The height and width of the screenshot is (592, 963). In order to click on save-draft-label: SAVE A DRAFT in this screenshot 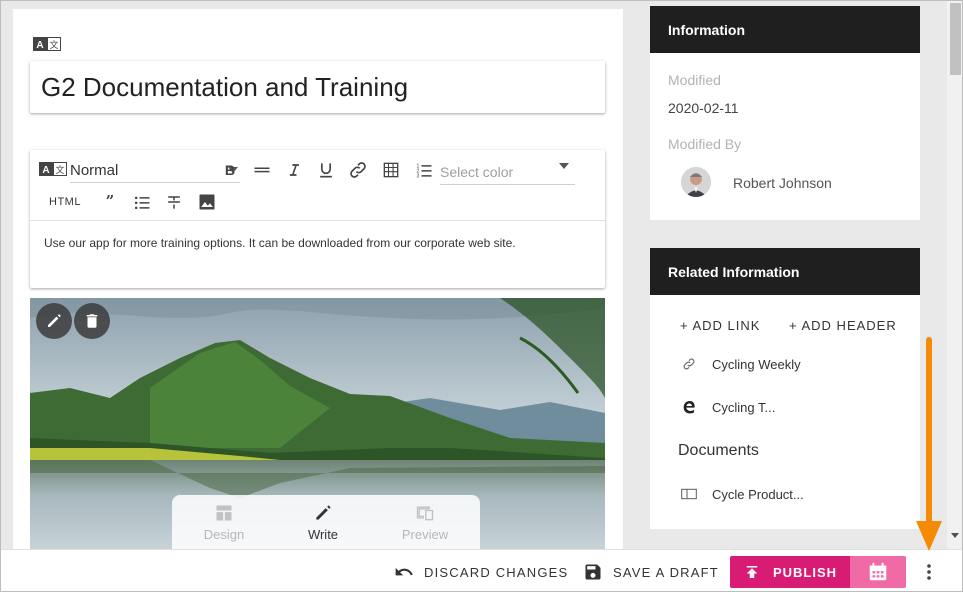, I will do `click(666, 572)`.